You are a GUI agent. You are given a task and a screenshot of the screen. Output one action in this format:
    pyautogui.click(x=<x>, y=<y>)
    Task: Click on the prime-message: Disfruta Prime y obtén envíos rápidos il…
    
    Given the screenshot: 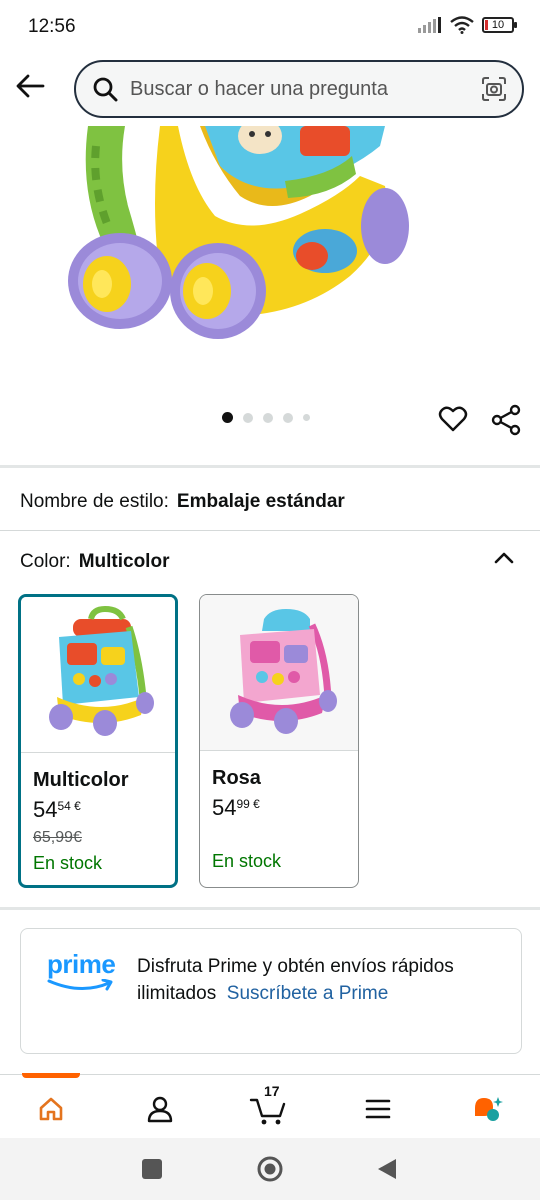 What is the action you would take?
    pyautogui.click(x=322, y=980)
    